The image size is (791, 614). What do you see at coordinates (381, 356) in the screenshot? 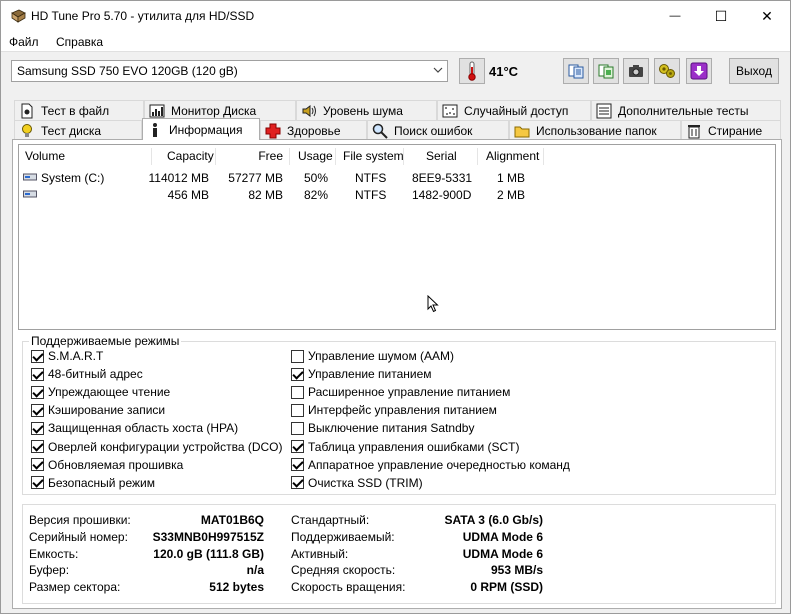
I see `feature-label: Управление шумом (AAM)` at bounding box center [381, 356].